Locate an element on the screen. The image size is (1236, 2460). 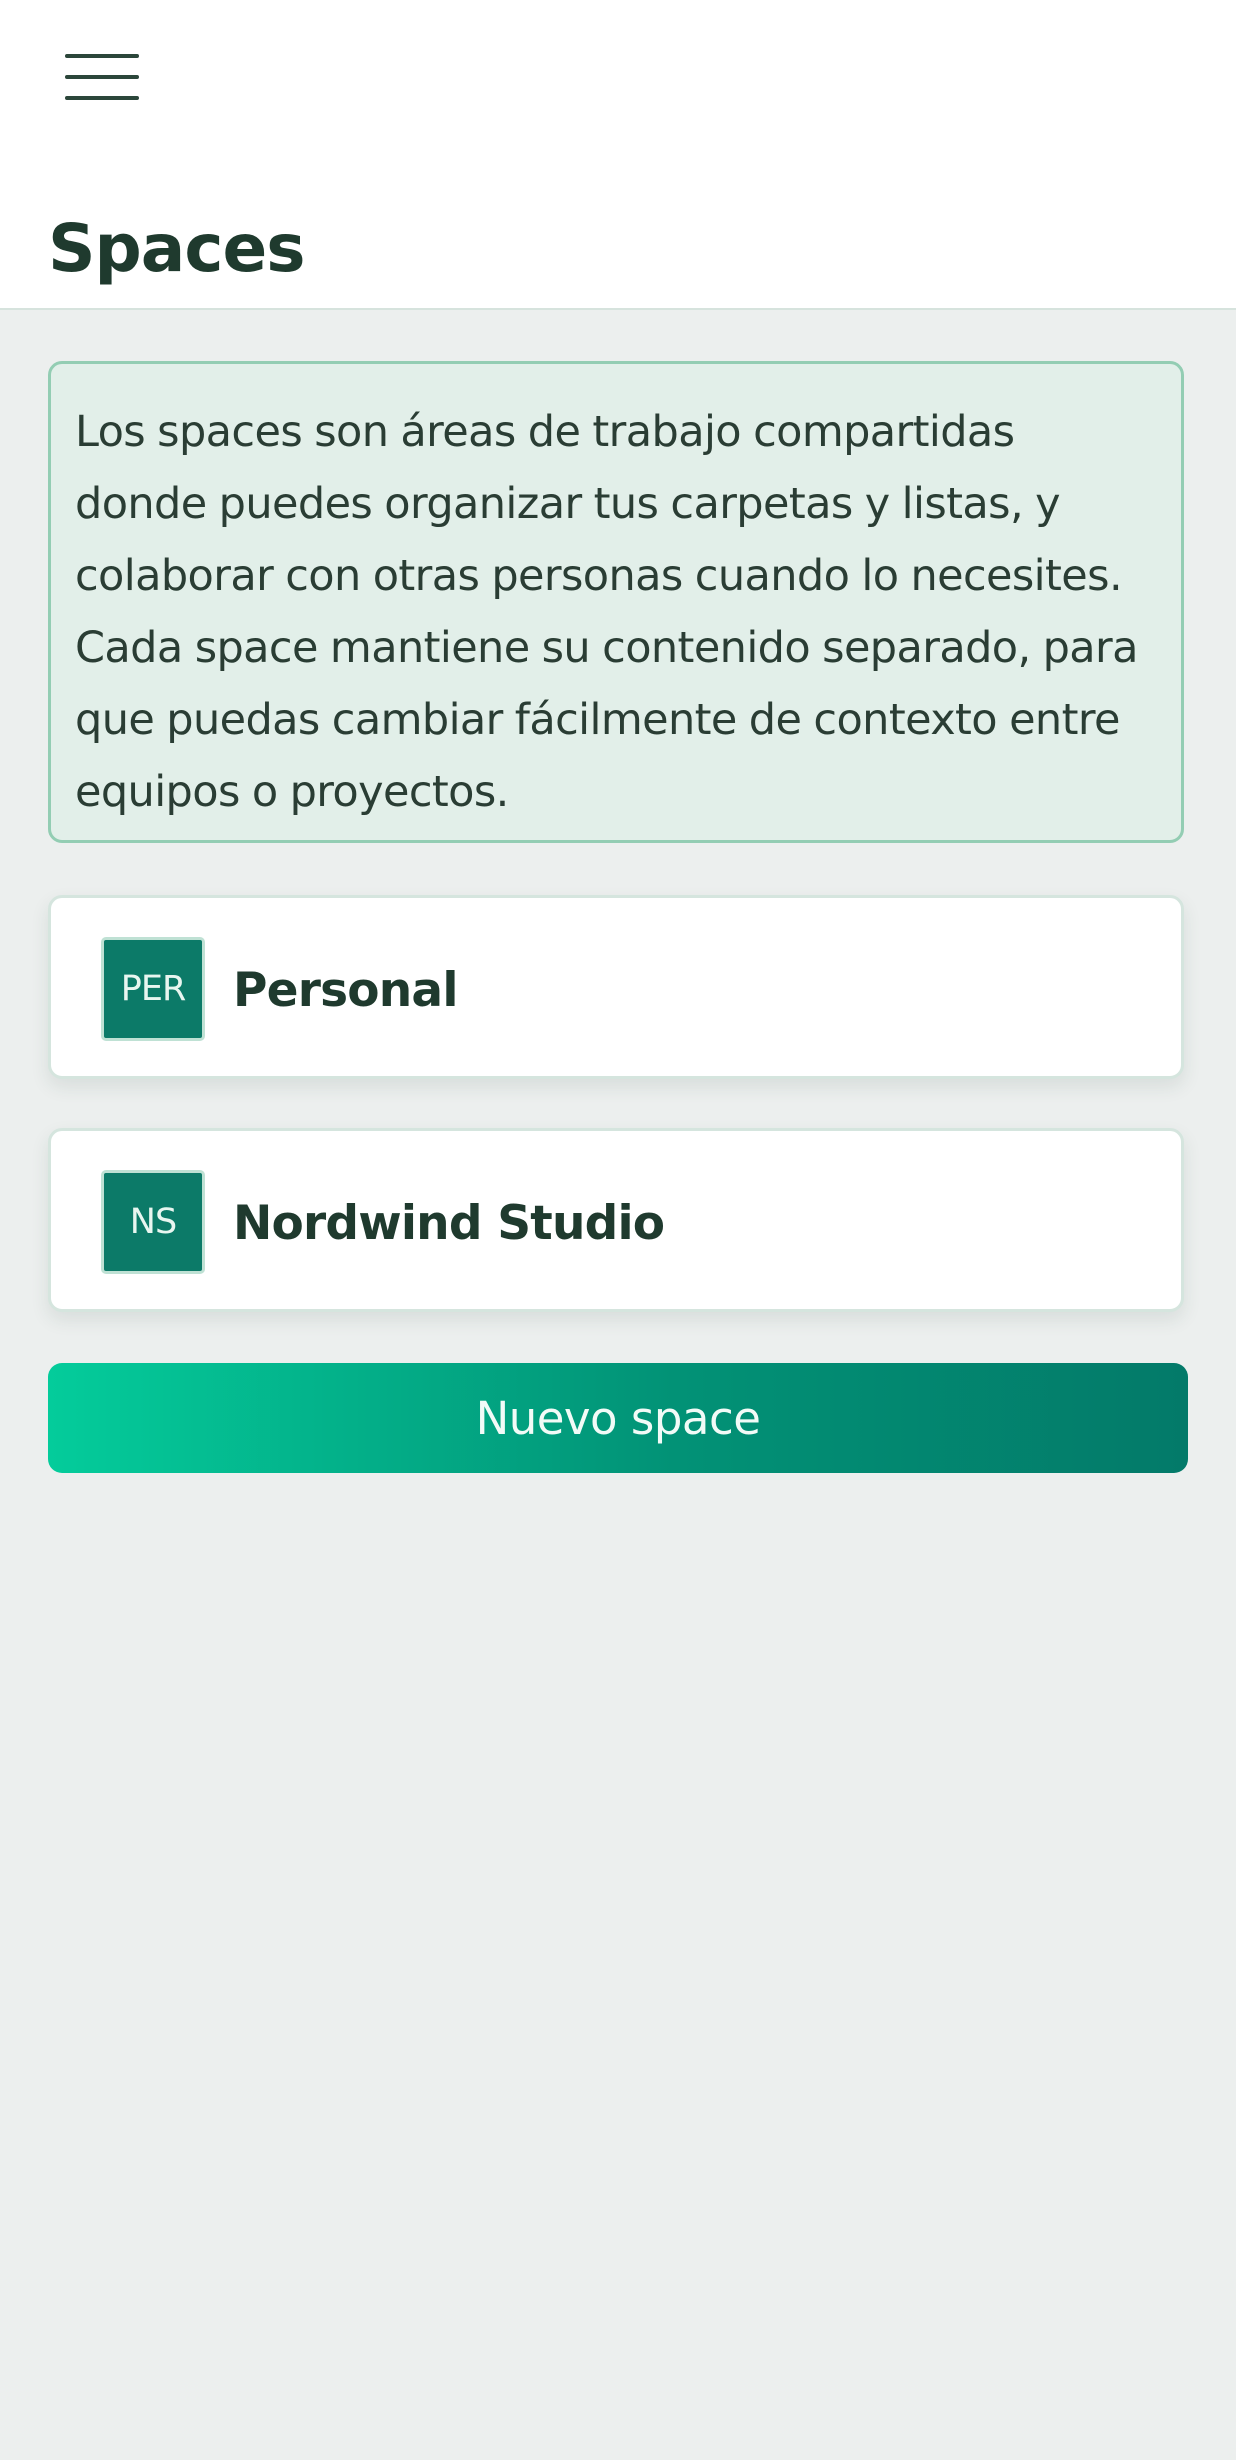
space-card-nordwind-studio: NS Nordwind Studio is located at coordinates (616, 1220).